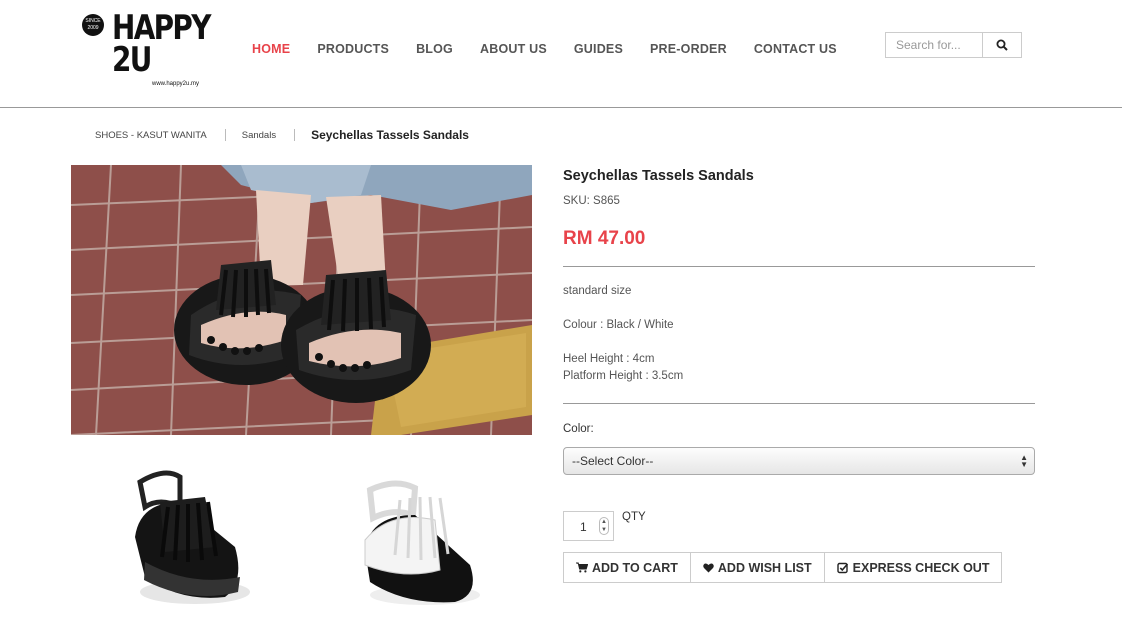  I want to click on logo-url: www.happy2u.my, so click(176, 84).